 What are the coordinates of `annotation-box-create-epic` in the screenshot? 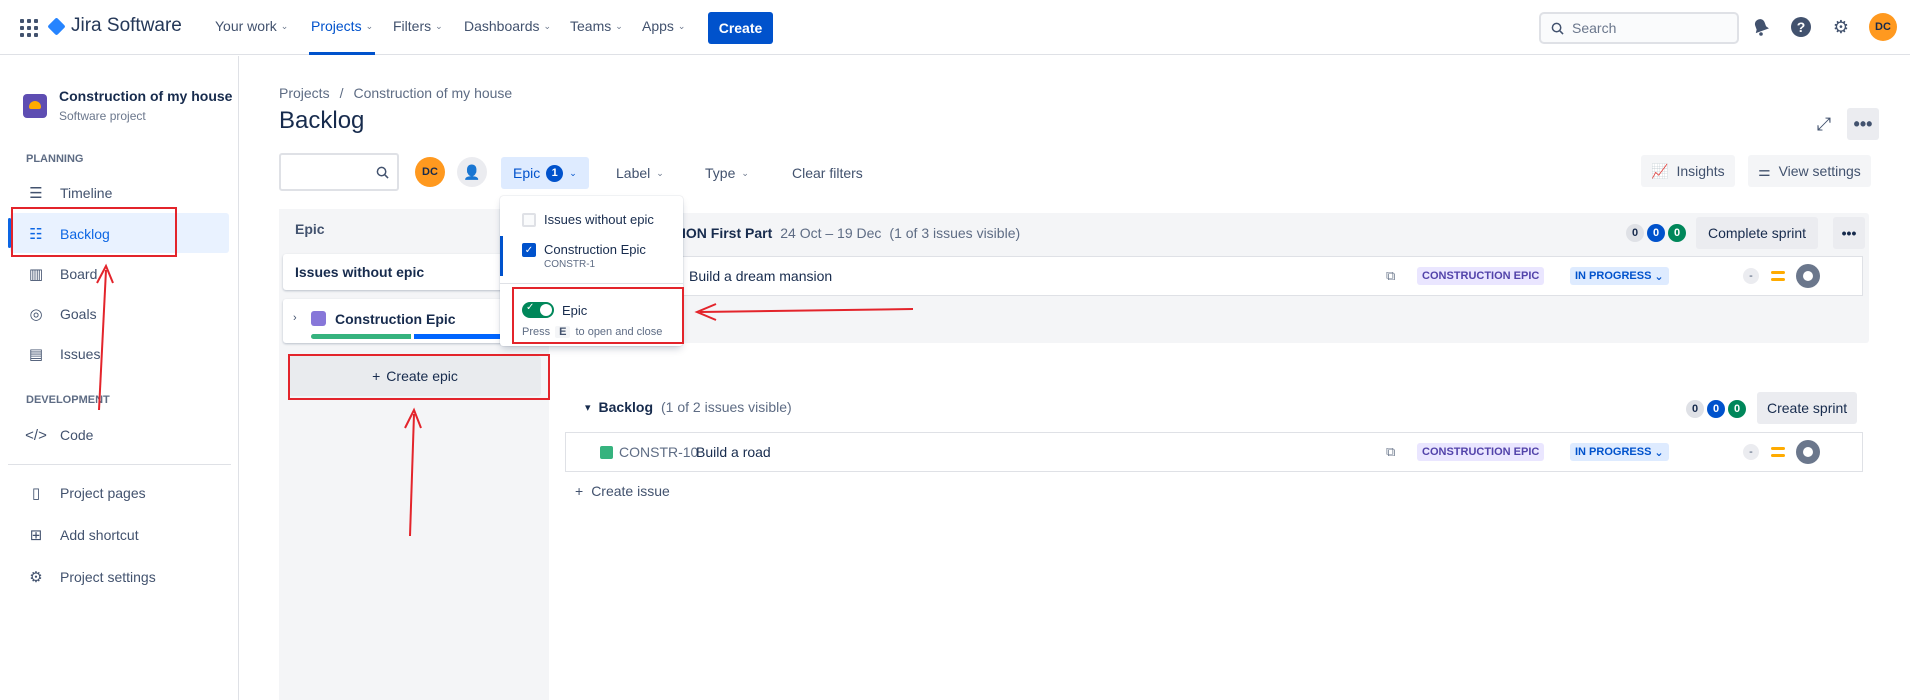 It's located at (419, 377).